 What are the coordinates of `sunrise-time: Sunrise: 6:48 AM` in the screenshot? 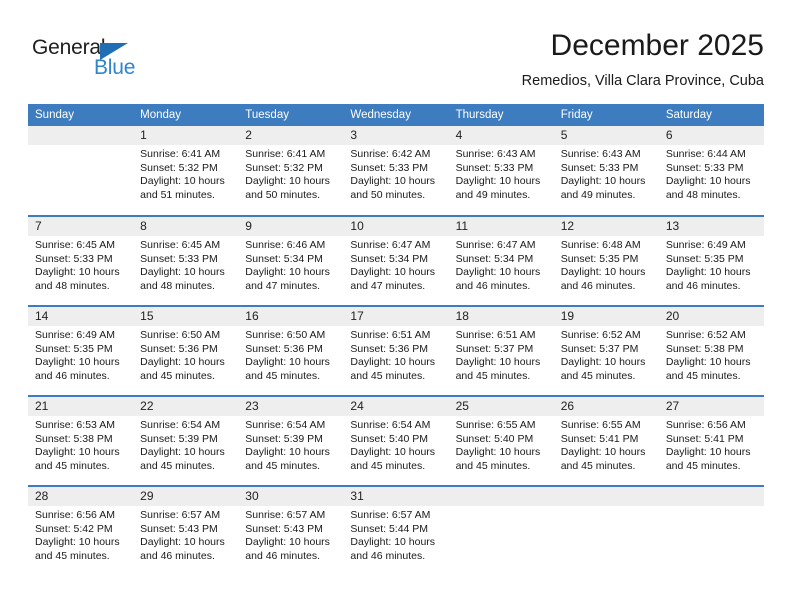 It's located at (600, 245).